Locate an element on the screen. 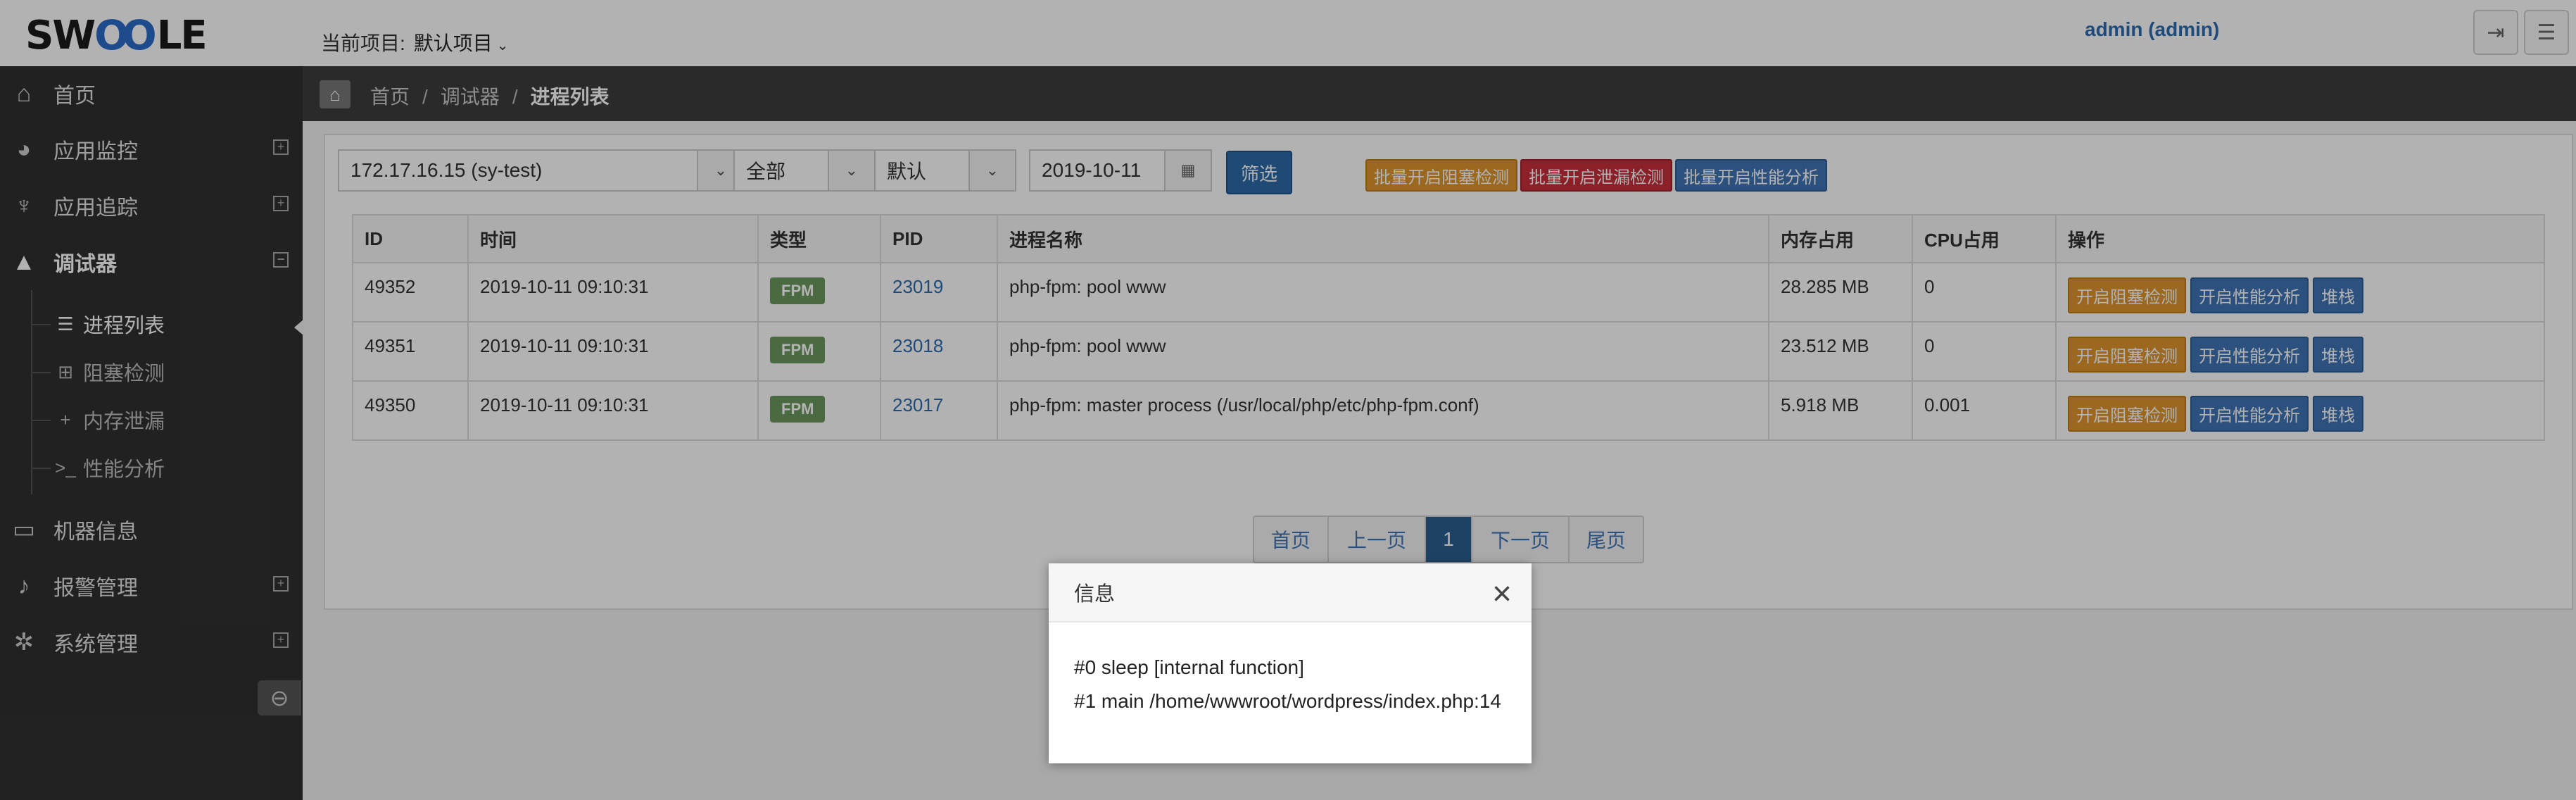 This screenshot has width=2576, height=800. stack-line: #0 sleep [internal function] is located at coordinates (1189, 667).